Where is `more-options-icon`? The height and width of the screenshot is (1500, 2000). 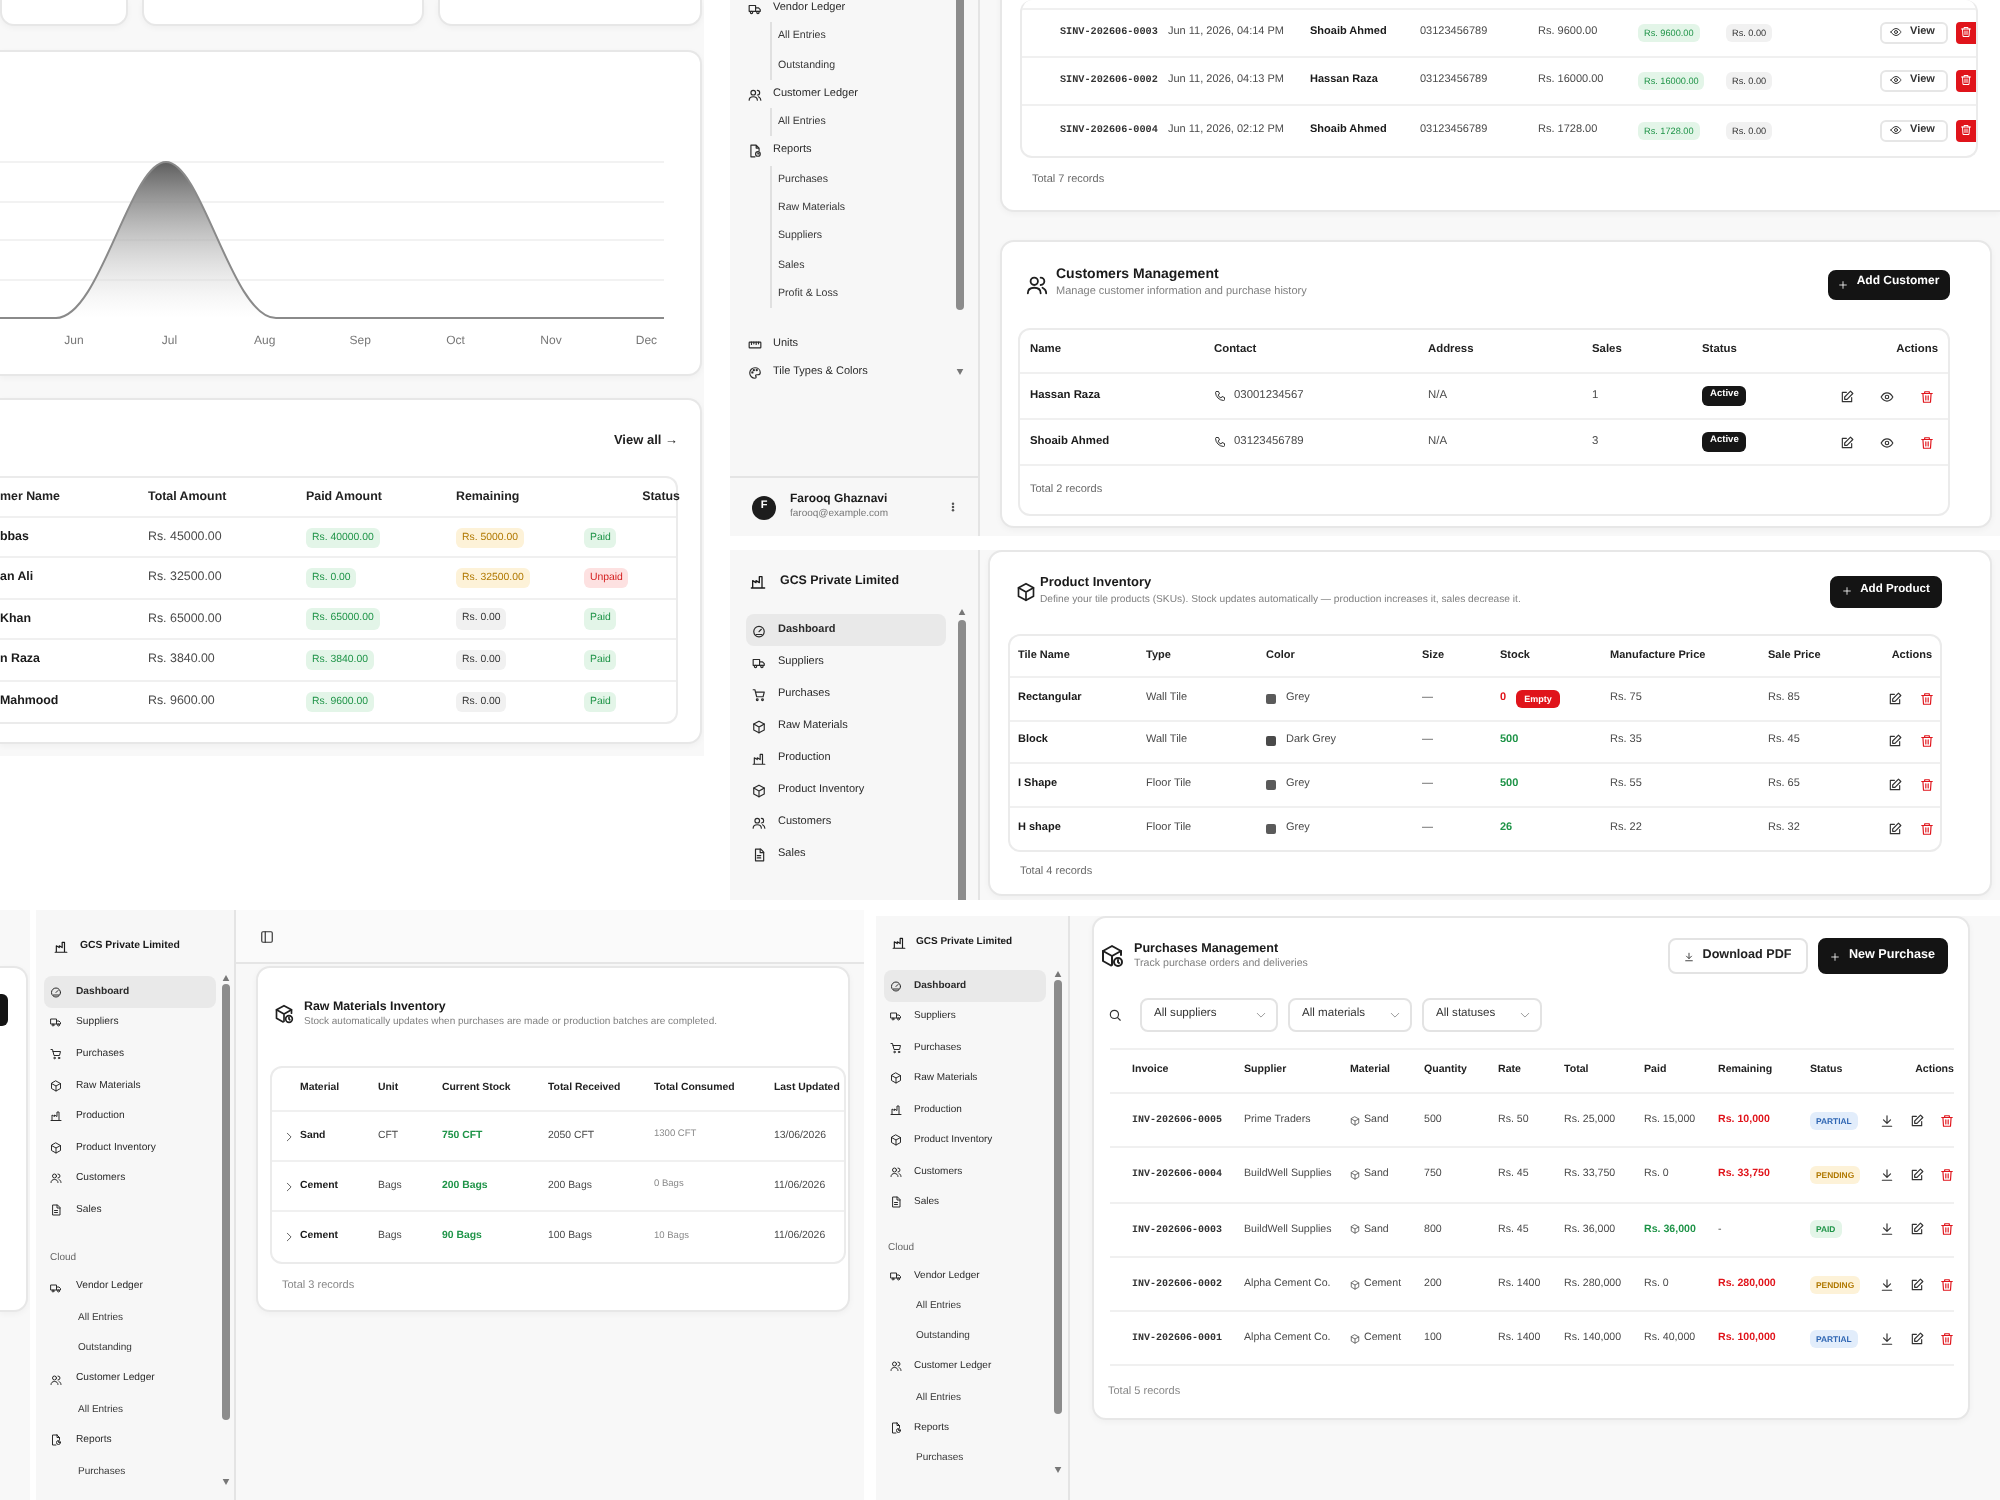 more-options-icon is located at coordinates (953, 507).